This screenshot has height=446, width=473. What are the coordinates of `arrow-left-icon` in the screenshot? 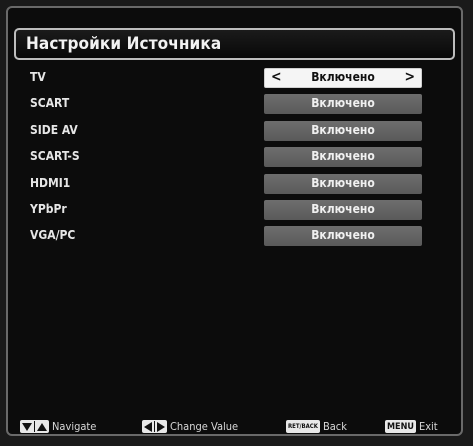 It's located at (148, 426).